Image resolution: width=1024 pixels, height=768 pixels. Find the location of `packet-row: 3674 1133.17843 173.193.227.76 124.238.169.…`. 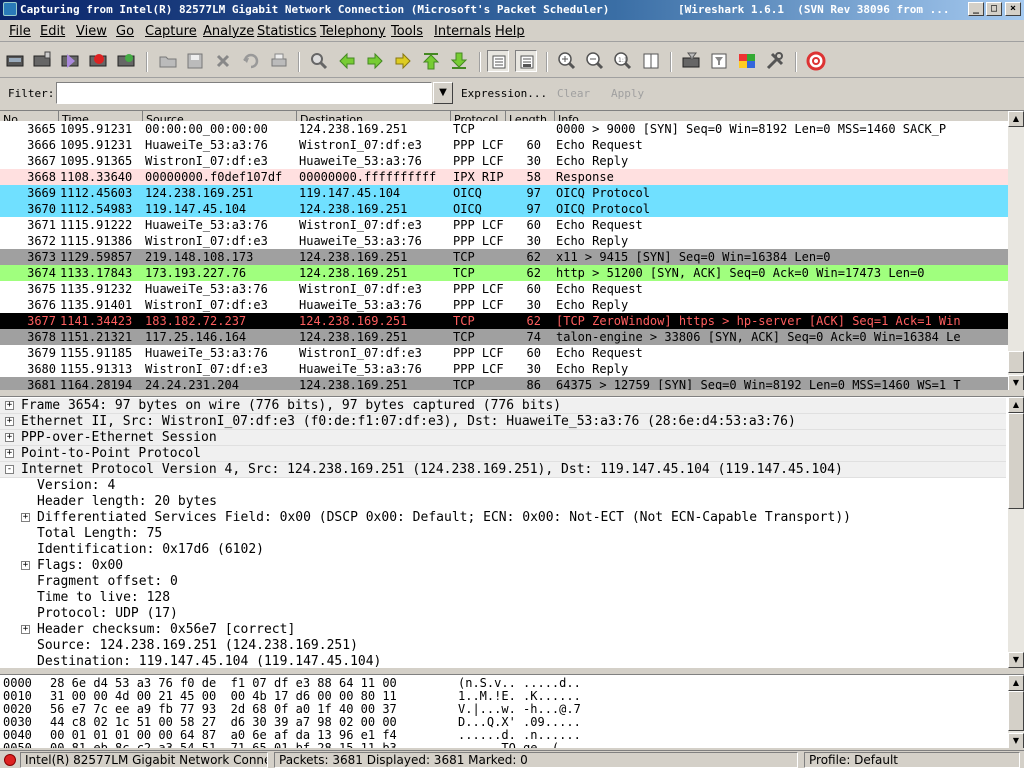

packet-row: 3674 1133.17843 173.193.227.76 124.238.169.… is located at coordinates (504, 273).